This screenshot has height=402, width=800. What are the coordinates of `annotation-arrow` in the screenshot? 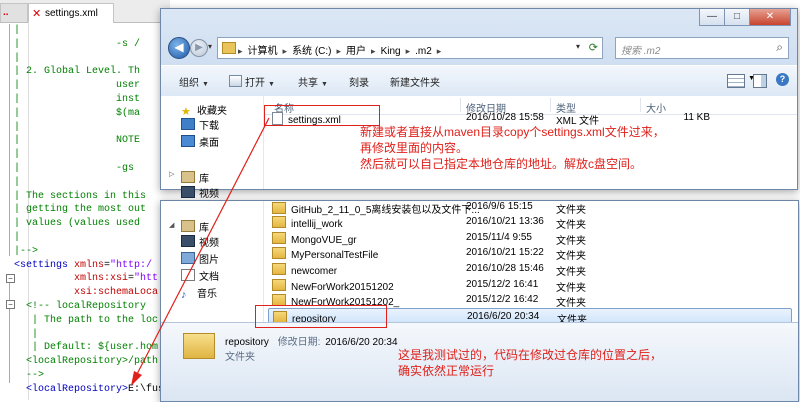 It's located at (200, 251).